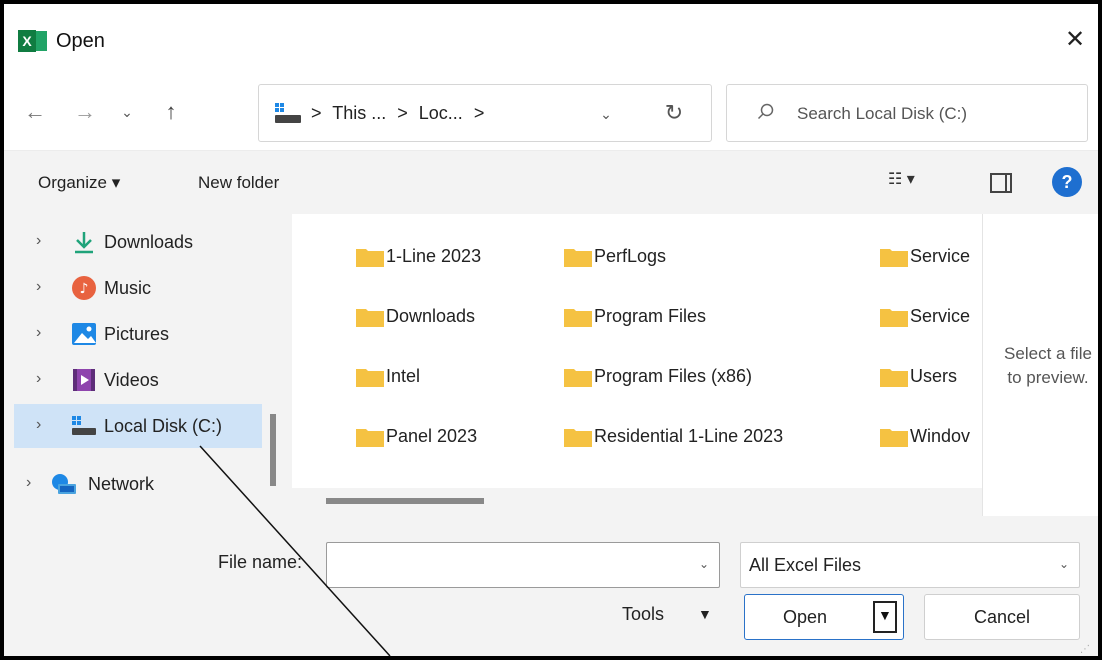  What do you see at coordinates (1075, 40) in the screenshot?
I see `close-button: ✕` at bounding box center [1075, 40].